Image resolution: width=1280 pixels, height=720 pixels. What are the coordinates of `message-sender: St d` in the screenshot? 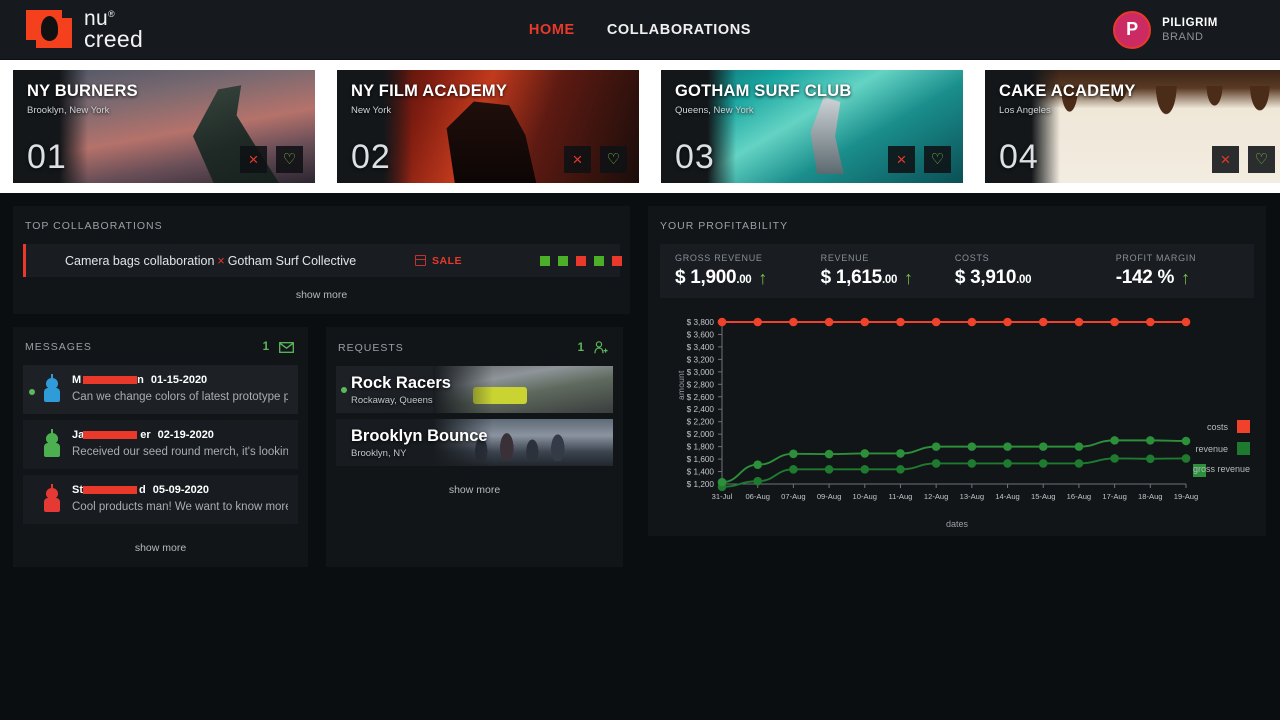 It's located at (109, 490).